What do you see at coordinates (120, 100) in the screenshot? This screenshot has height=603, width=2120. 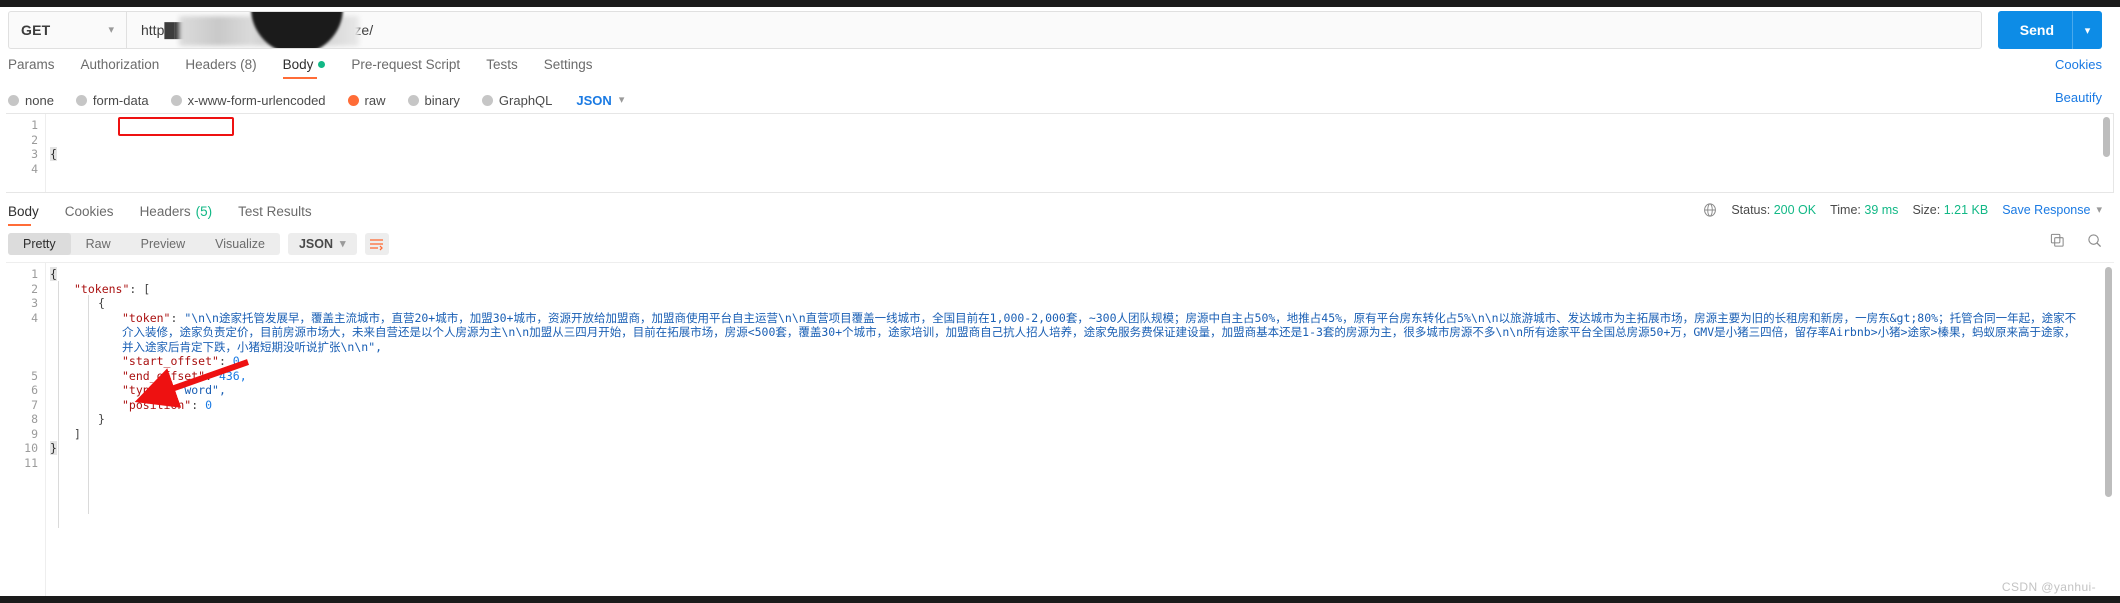 I see `body-type-form-data-label: form-data` at bounding box center [120, 100].